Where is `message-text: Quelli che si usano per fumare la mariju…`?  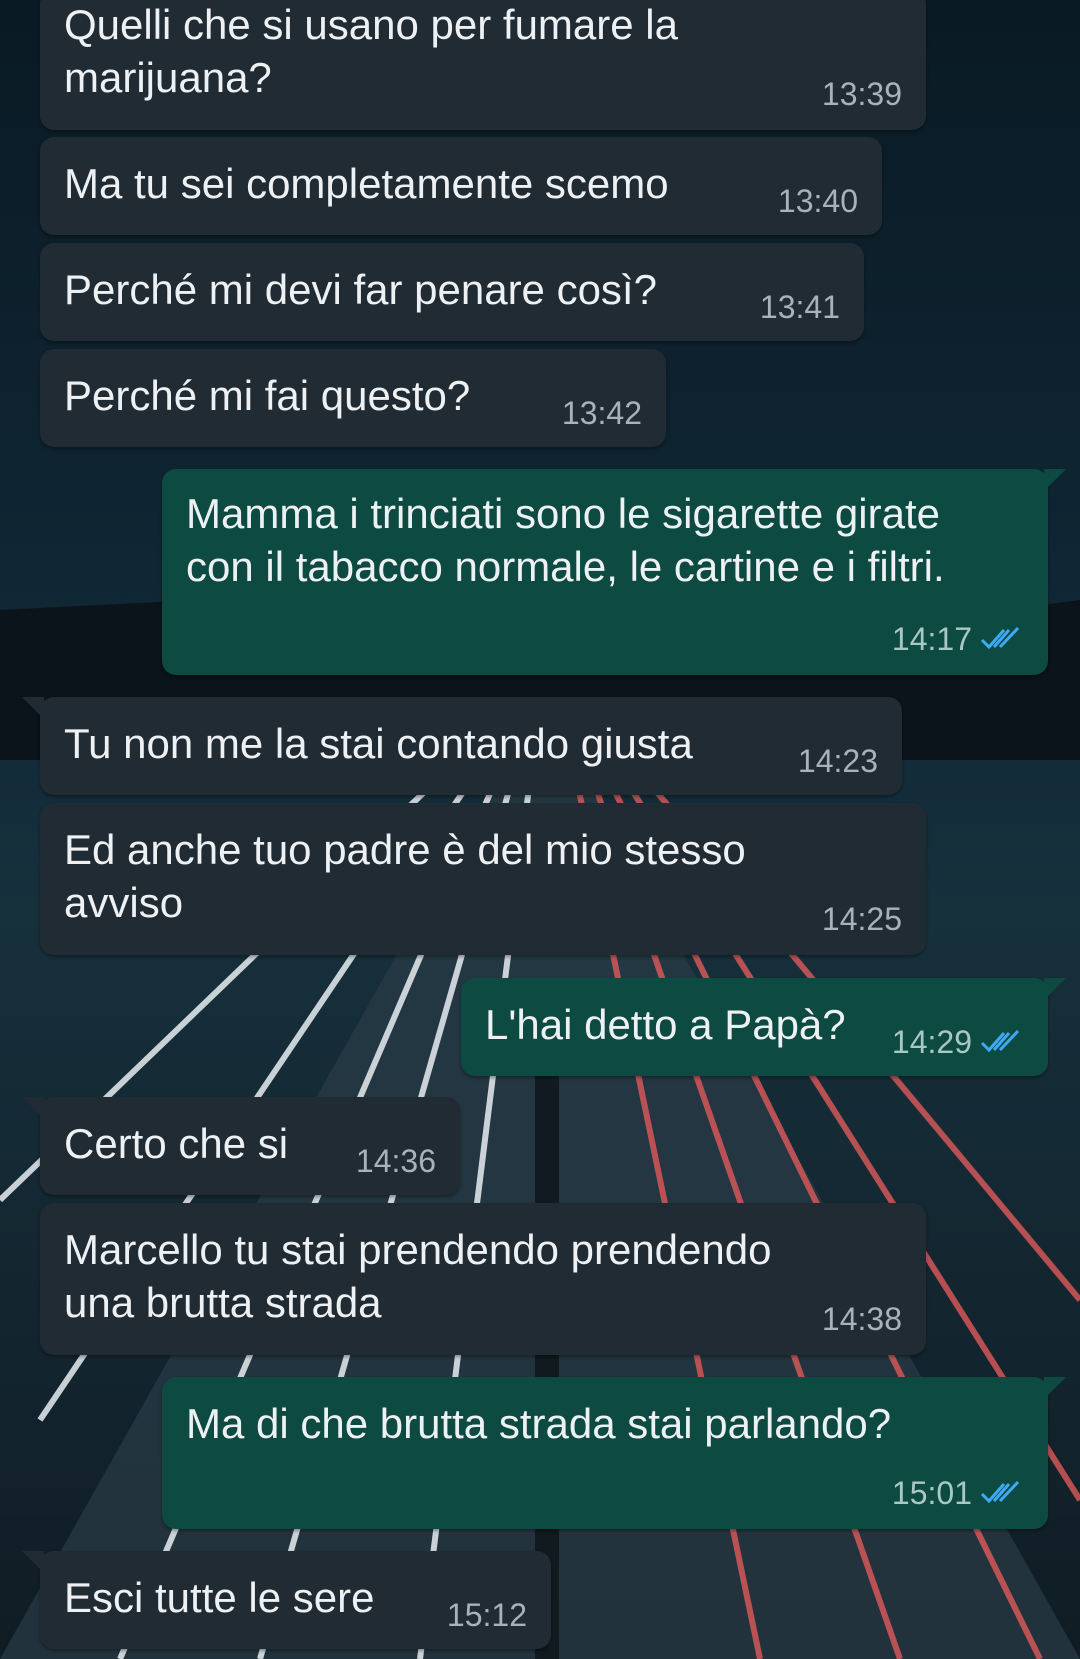 message-text: Quelli che si usano per fumare la mariju… is located at coordinates (371, 51).